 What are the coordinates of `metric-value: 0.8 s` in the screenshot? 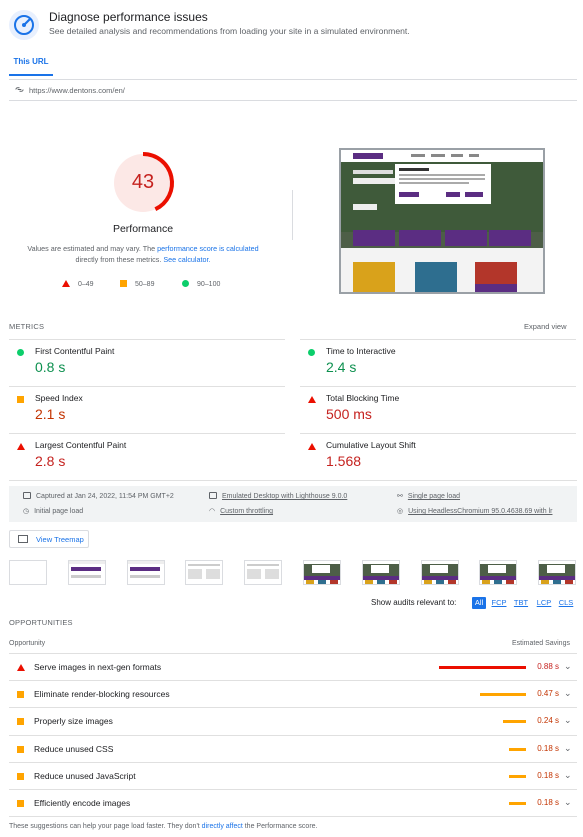 It's located at (50, 367).